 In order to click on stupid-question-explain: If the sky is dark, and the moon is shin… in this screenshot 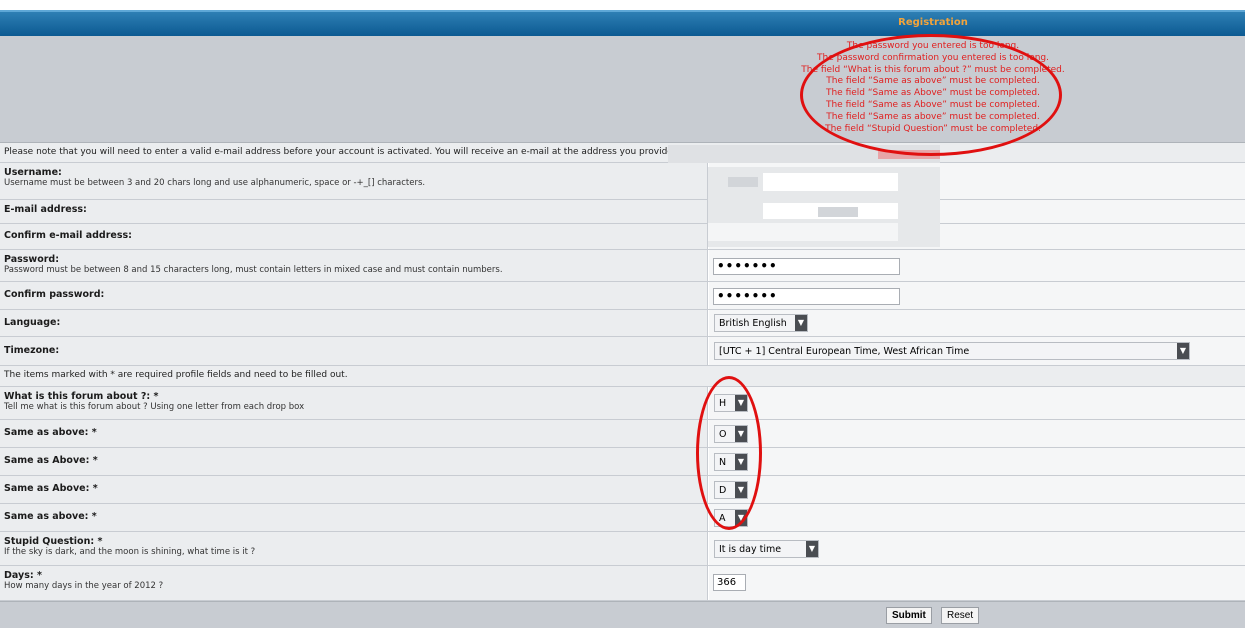, I will do `click(130, 552)`.